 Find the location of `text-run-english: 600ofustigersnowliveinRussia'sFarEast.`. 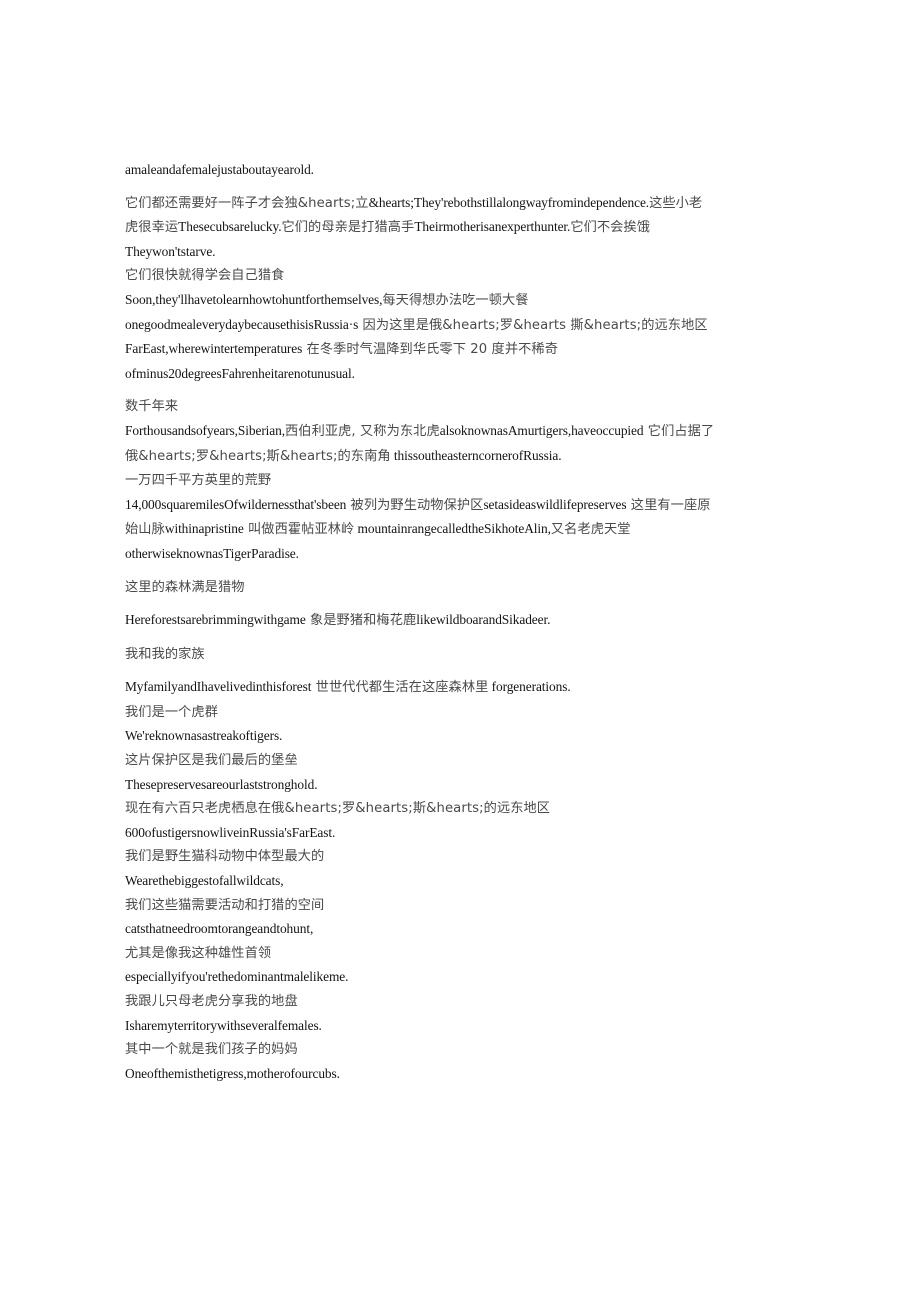

text-run-english: 600ofustigersnowliveinRussia'sFarEast. is located at coordinates (230, 832).